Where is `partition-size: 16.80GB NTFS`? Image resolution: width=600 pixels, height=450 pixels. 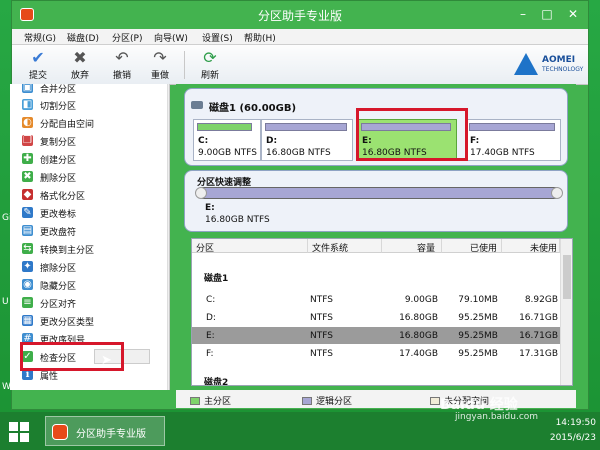 partition-size: 16.80GB NTFS is located at coordinates (298, 153).